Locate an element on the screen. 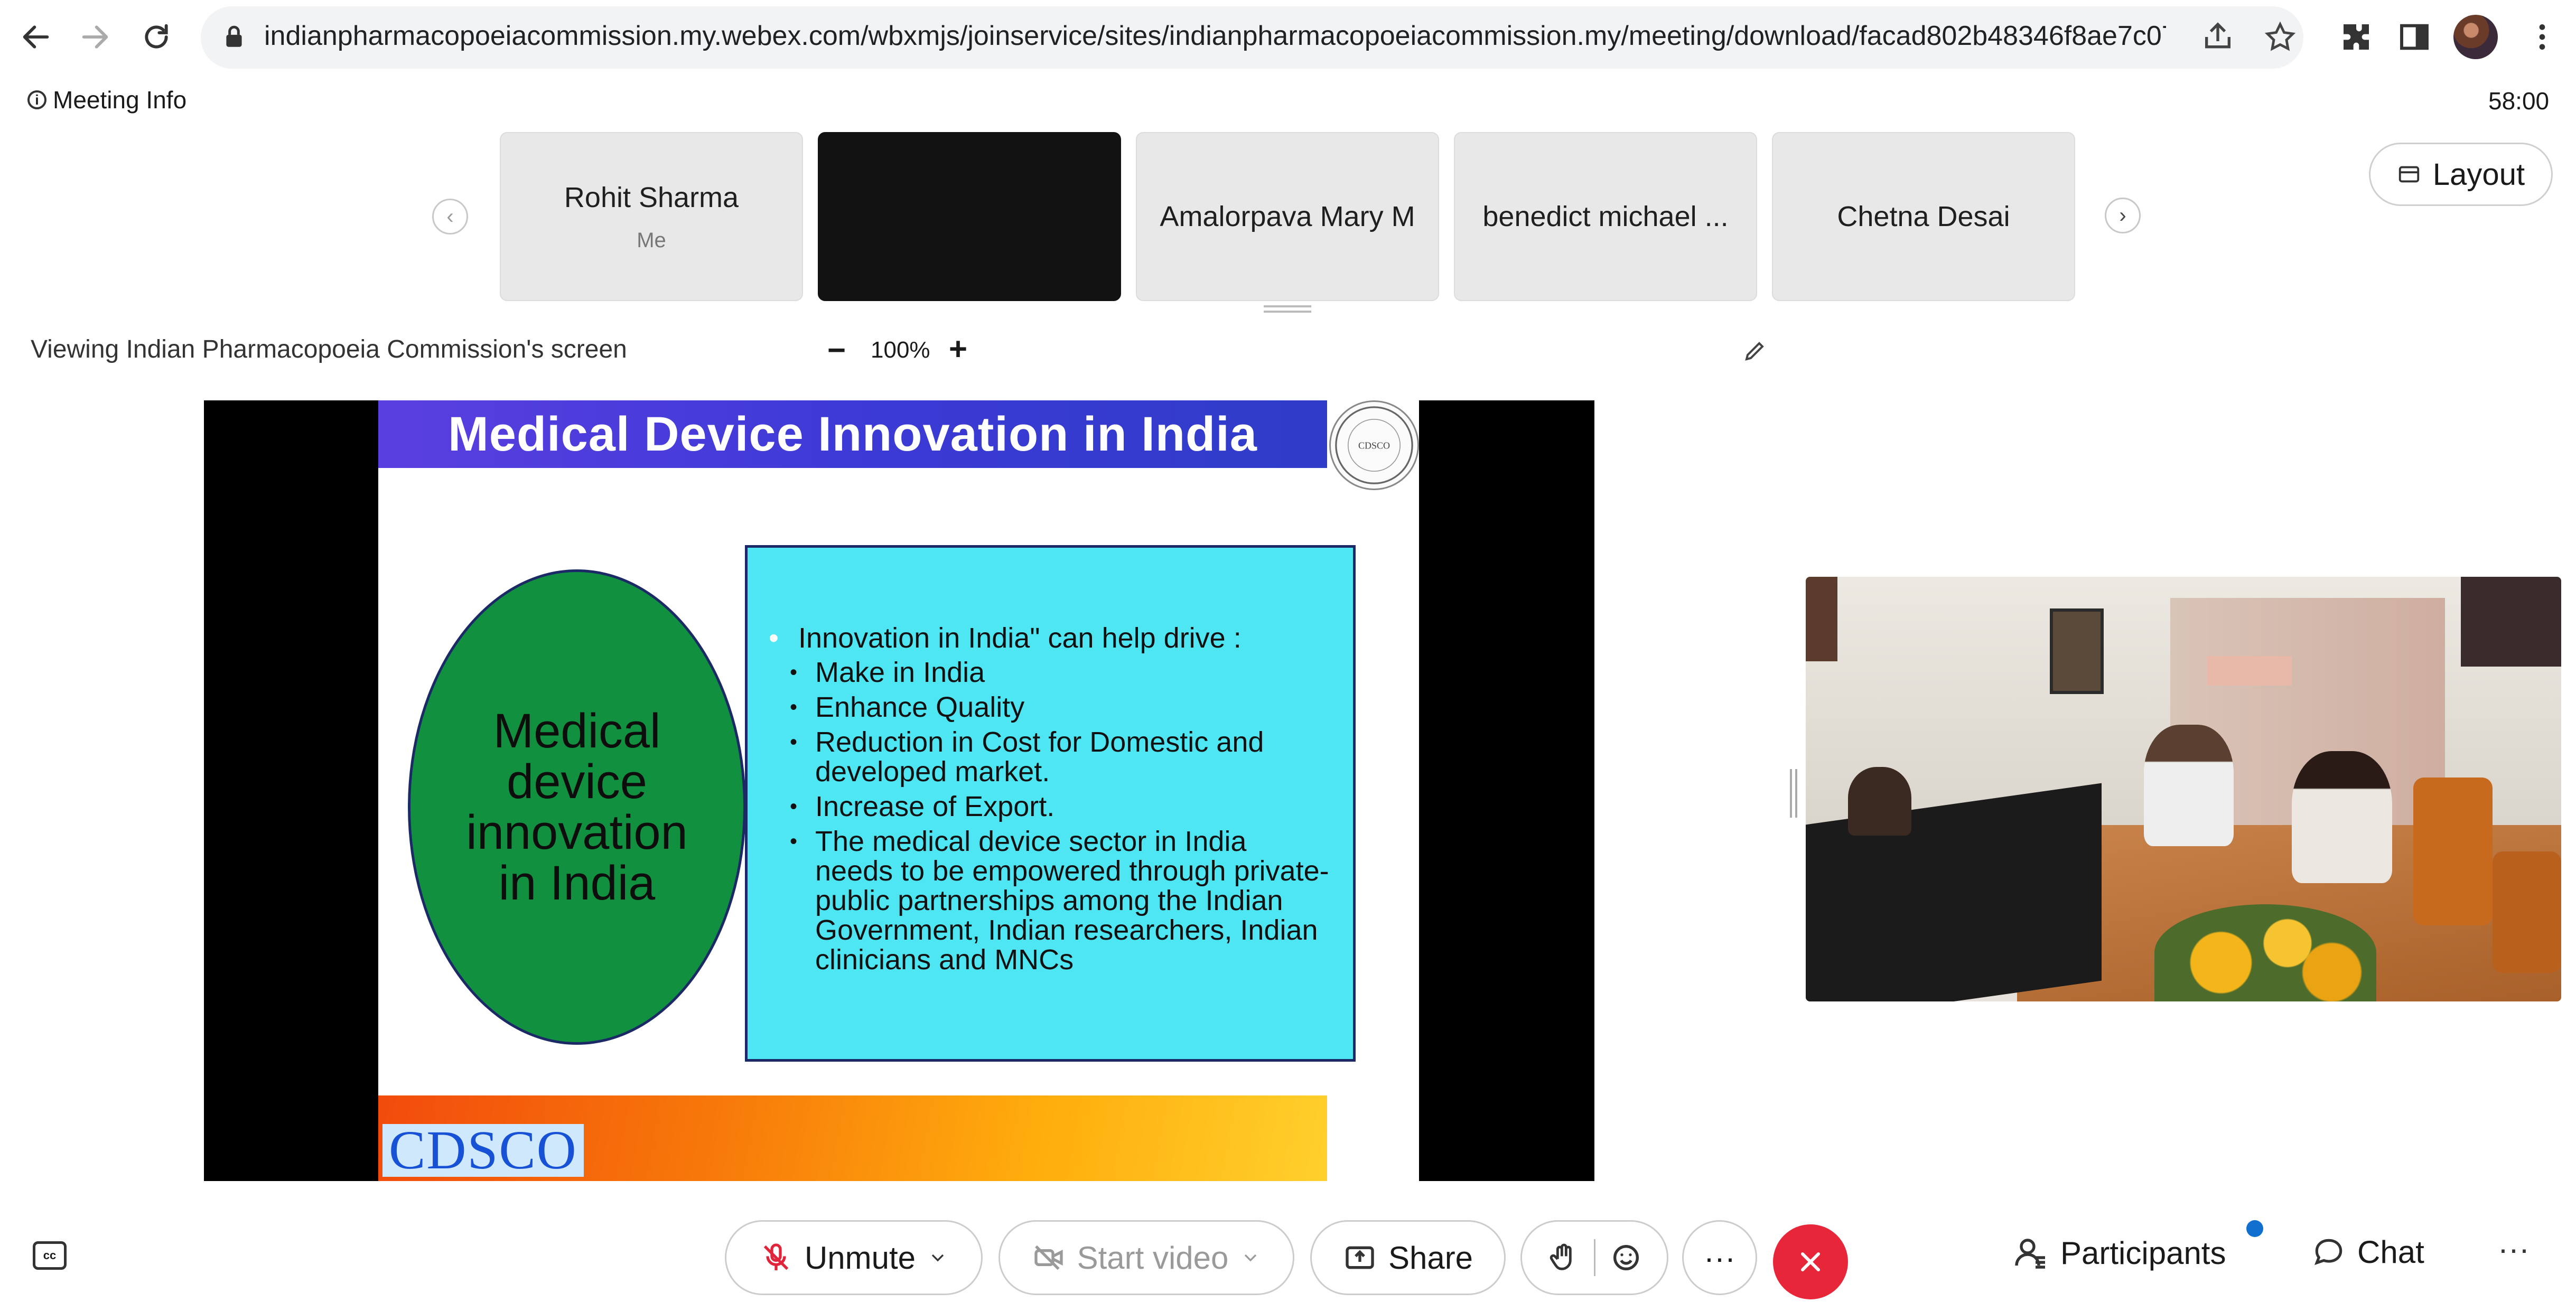  emoji-reaction-icon is located at coordinates (1626, 1258).